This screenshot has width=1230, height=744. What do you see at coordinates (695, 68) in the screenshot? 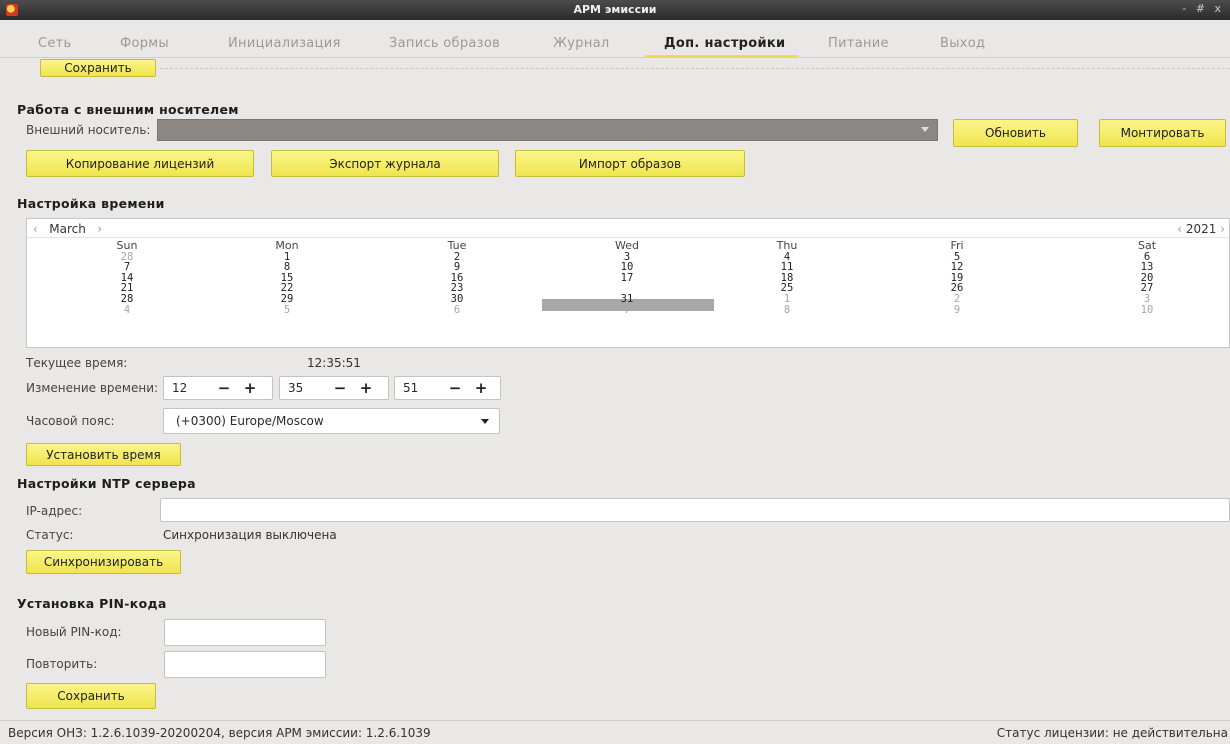
I see `separator` at bounding box center [695, 68].